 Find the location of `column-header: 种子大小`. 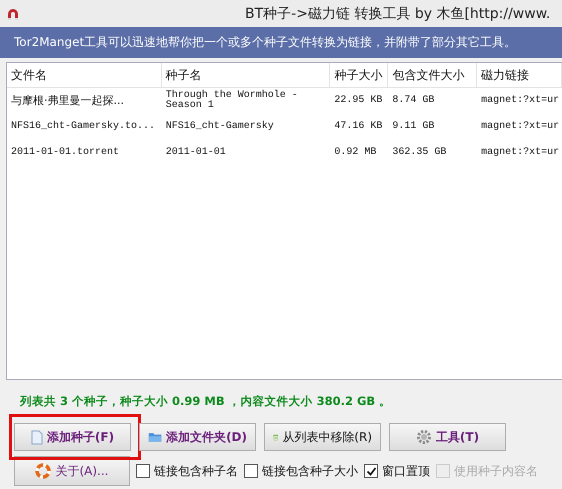

column-header: 种子大小 is located at coordinates (359, 75).